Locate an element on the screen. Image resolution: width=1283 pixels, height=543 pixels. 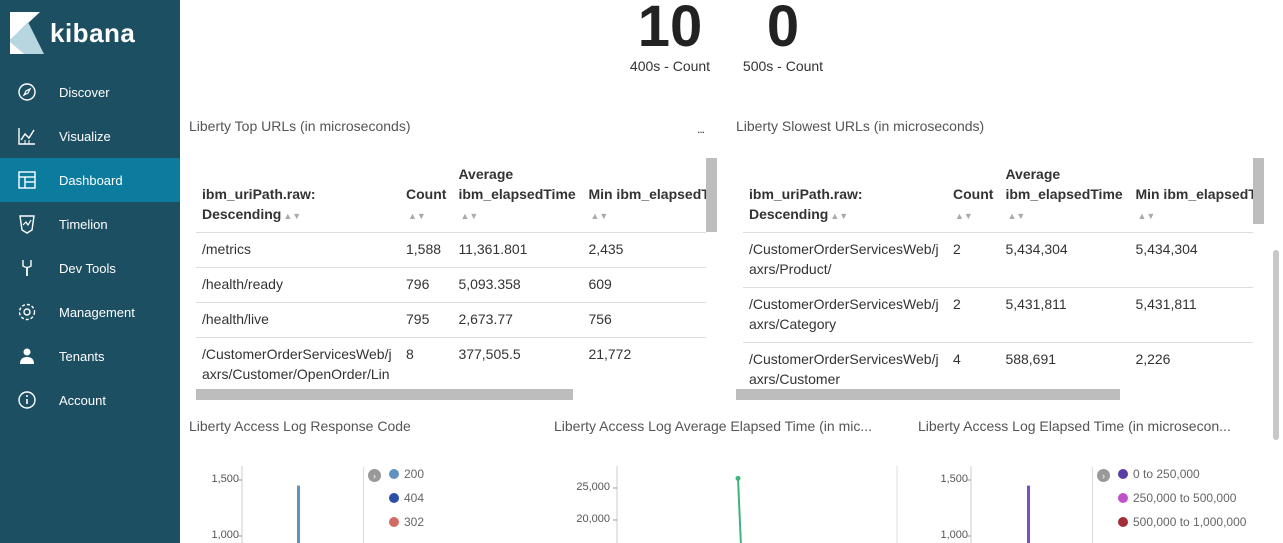
y-tick-label: 20,000 is located at coordinates (593, 519).